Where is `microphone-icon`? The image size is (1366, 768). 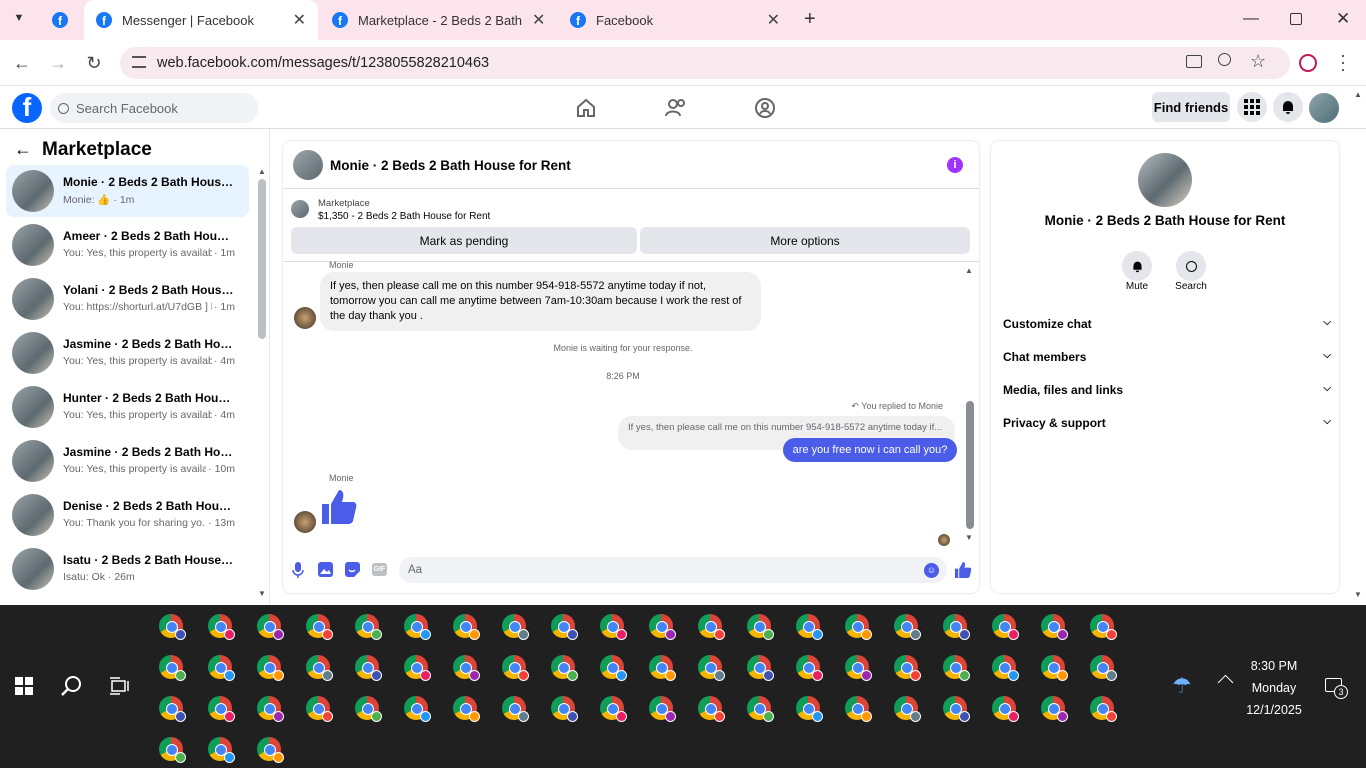 microphone-icon is located at coordinates (298, 570).